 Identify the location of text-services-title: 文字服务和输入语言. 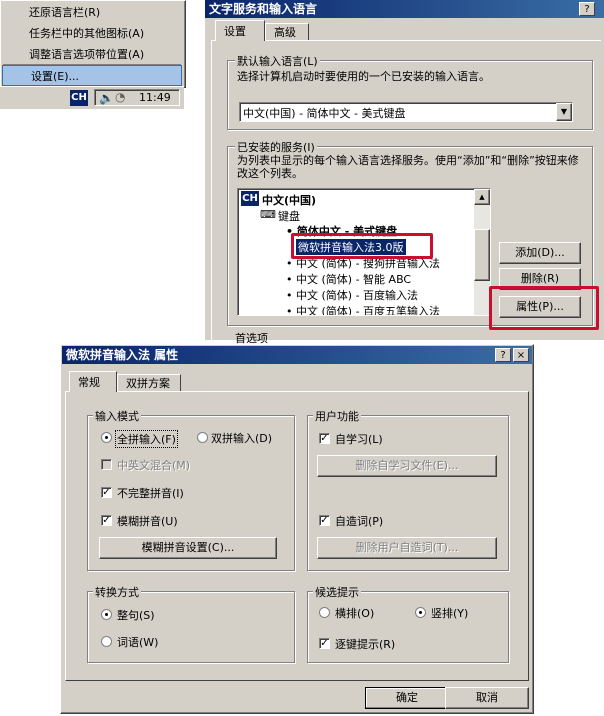
(263, 9).